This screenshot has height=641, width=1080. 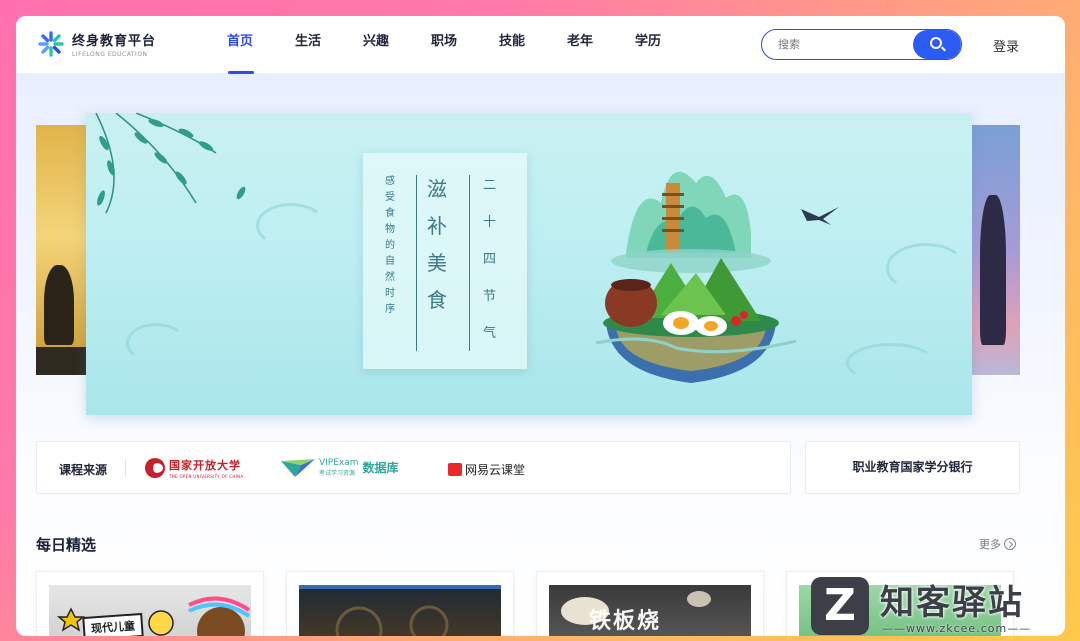 I want to click on nav-item-life: 生活, so click(x=308, y=45).